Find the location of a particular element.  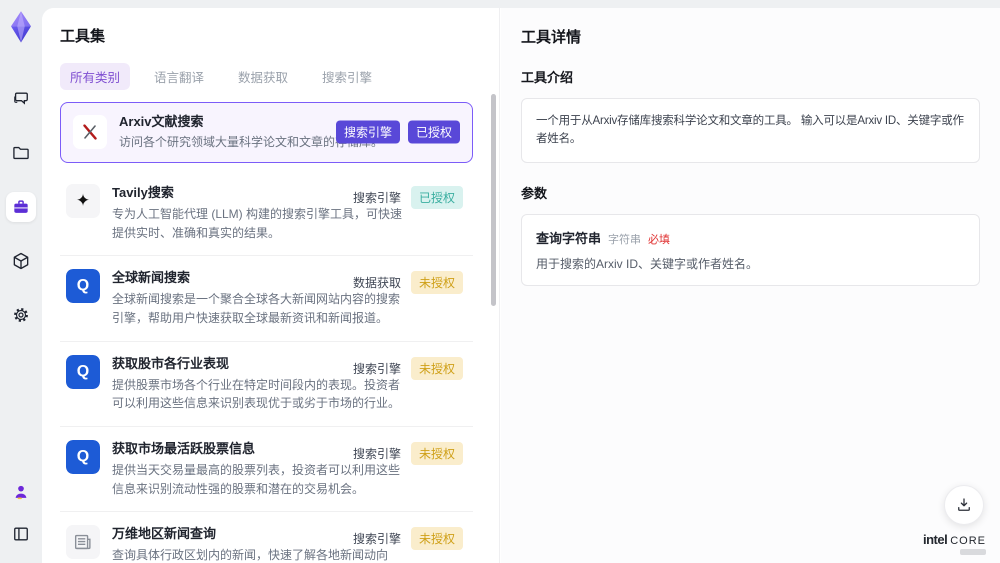

param-type: 字符串 is located at coordinates (625, 239).